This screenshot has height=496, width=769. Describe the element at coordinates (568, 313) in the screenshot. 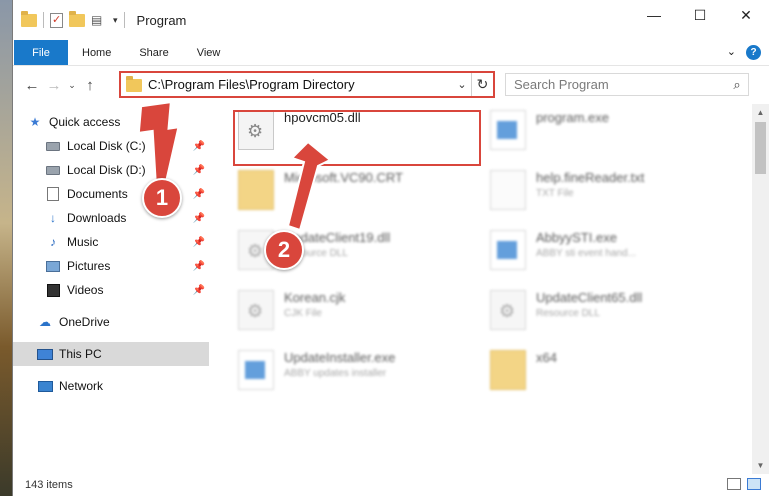

I see `file-type: Resource DLL` at that location.